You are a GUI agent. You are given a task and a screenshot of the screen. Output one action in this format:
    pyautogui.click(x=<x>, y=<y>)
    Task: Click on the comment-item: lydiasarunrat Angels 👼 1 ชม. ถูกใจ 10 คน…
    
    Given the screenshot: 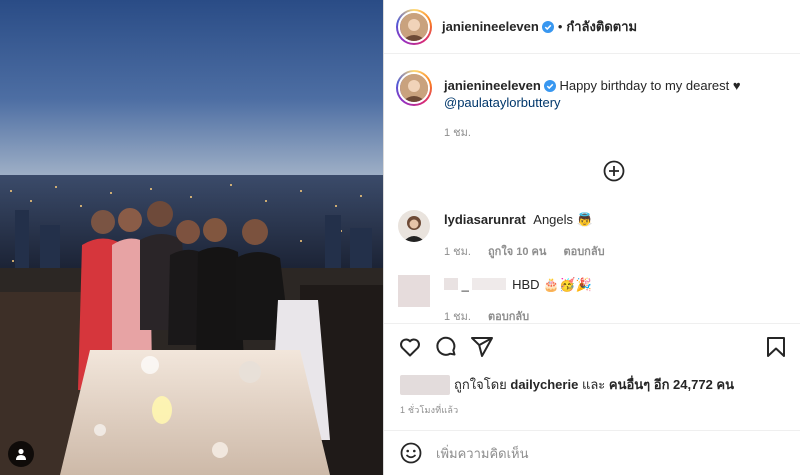 What is the action you would take?
    pyautogui.click(x=501, y=235)
    